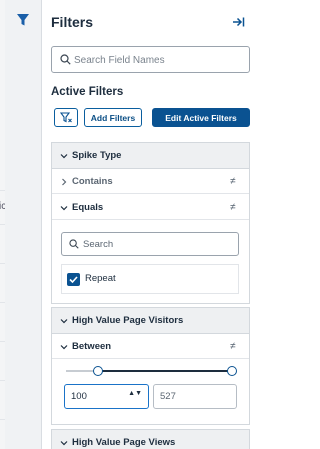 The height and width of the screenshot is (449, 320). I want to click on row-contains: Contains ≠, so click(150, 182).